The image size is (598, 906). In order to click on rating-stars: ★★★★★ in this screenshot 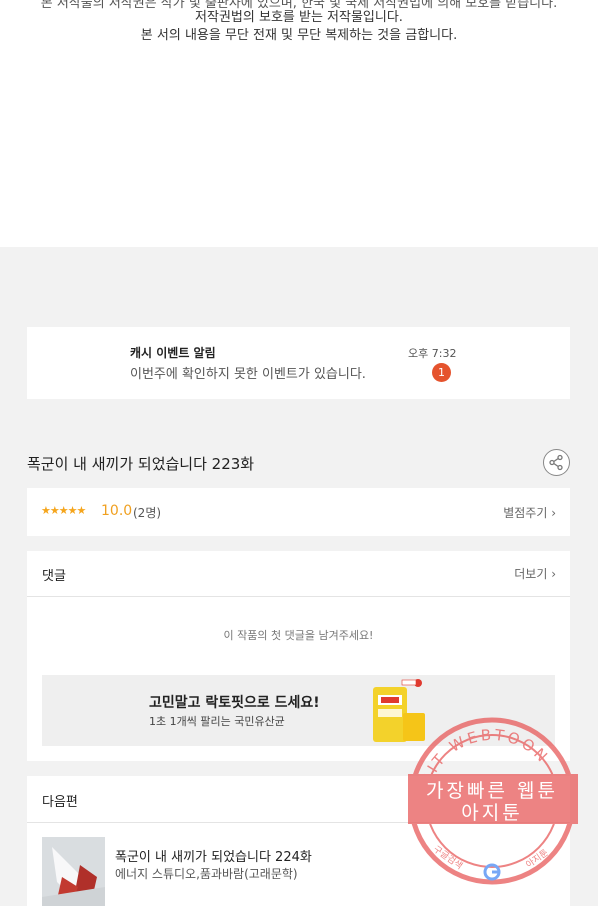, I will do `click(63, 510)`.